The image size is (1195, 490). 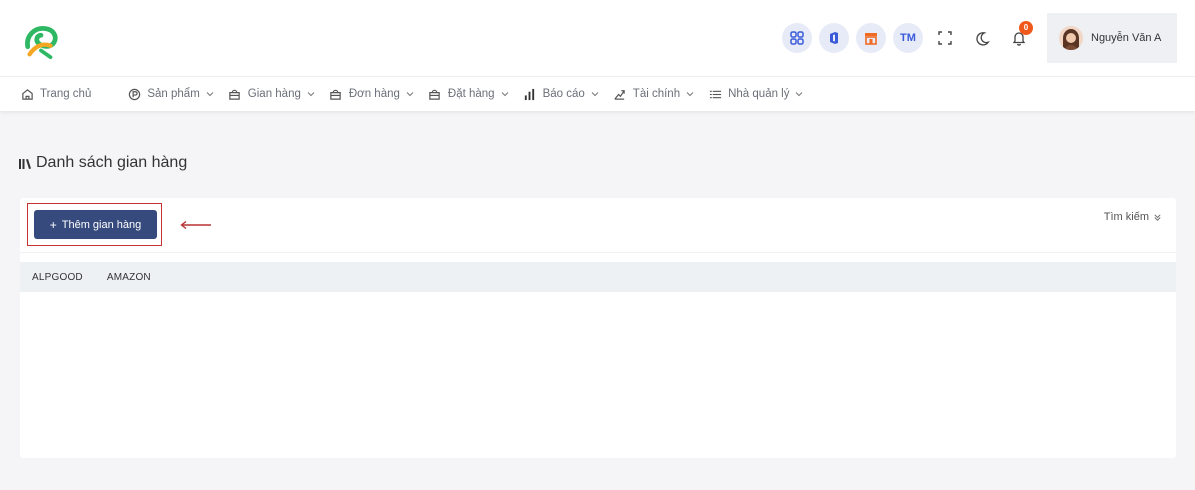 I want to click on brand-logo-icon, so click(x=41, y=41).